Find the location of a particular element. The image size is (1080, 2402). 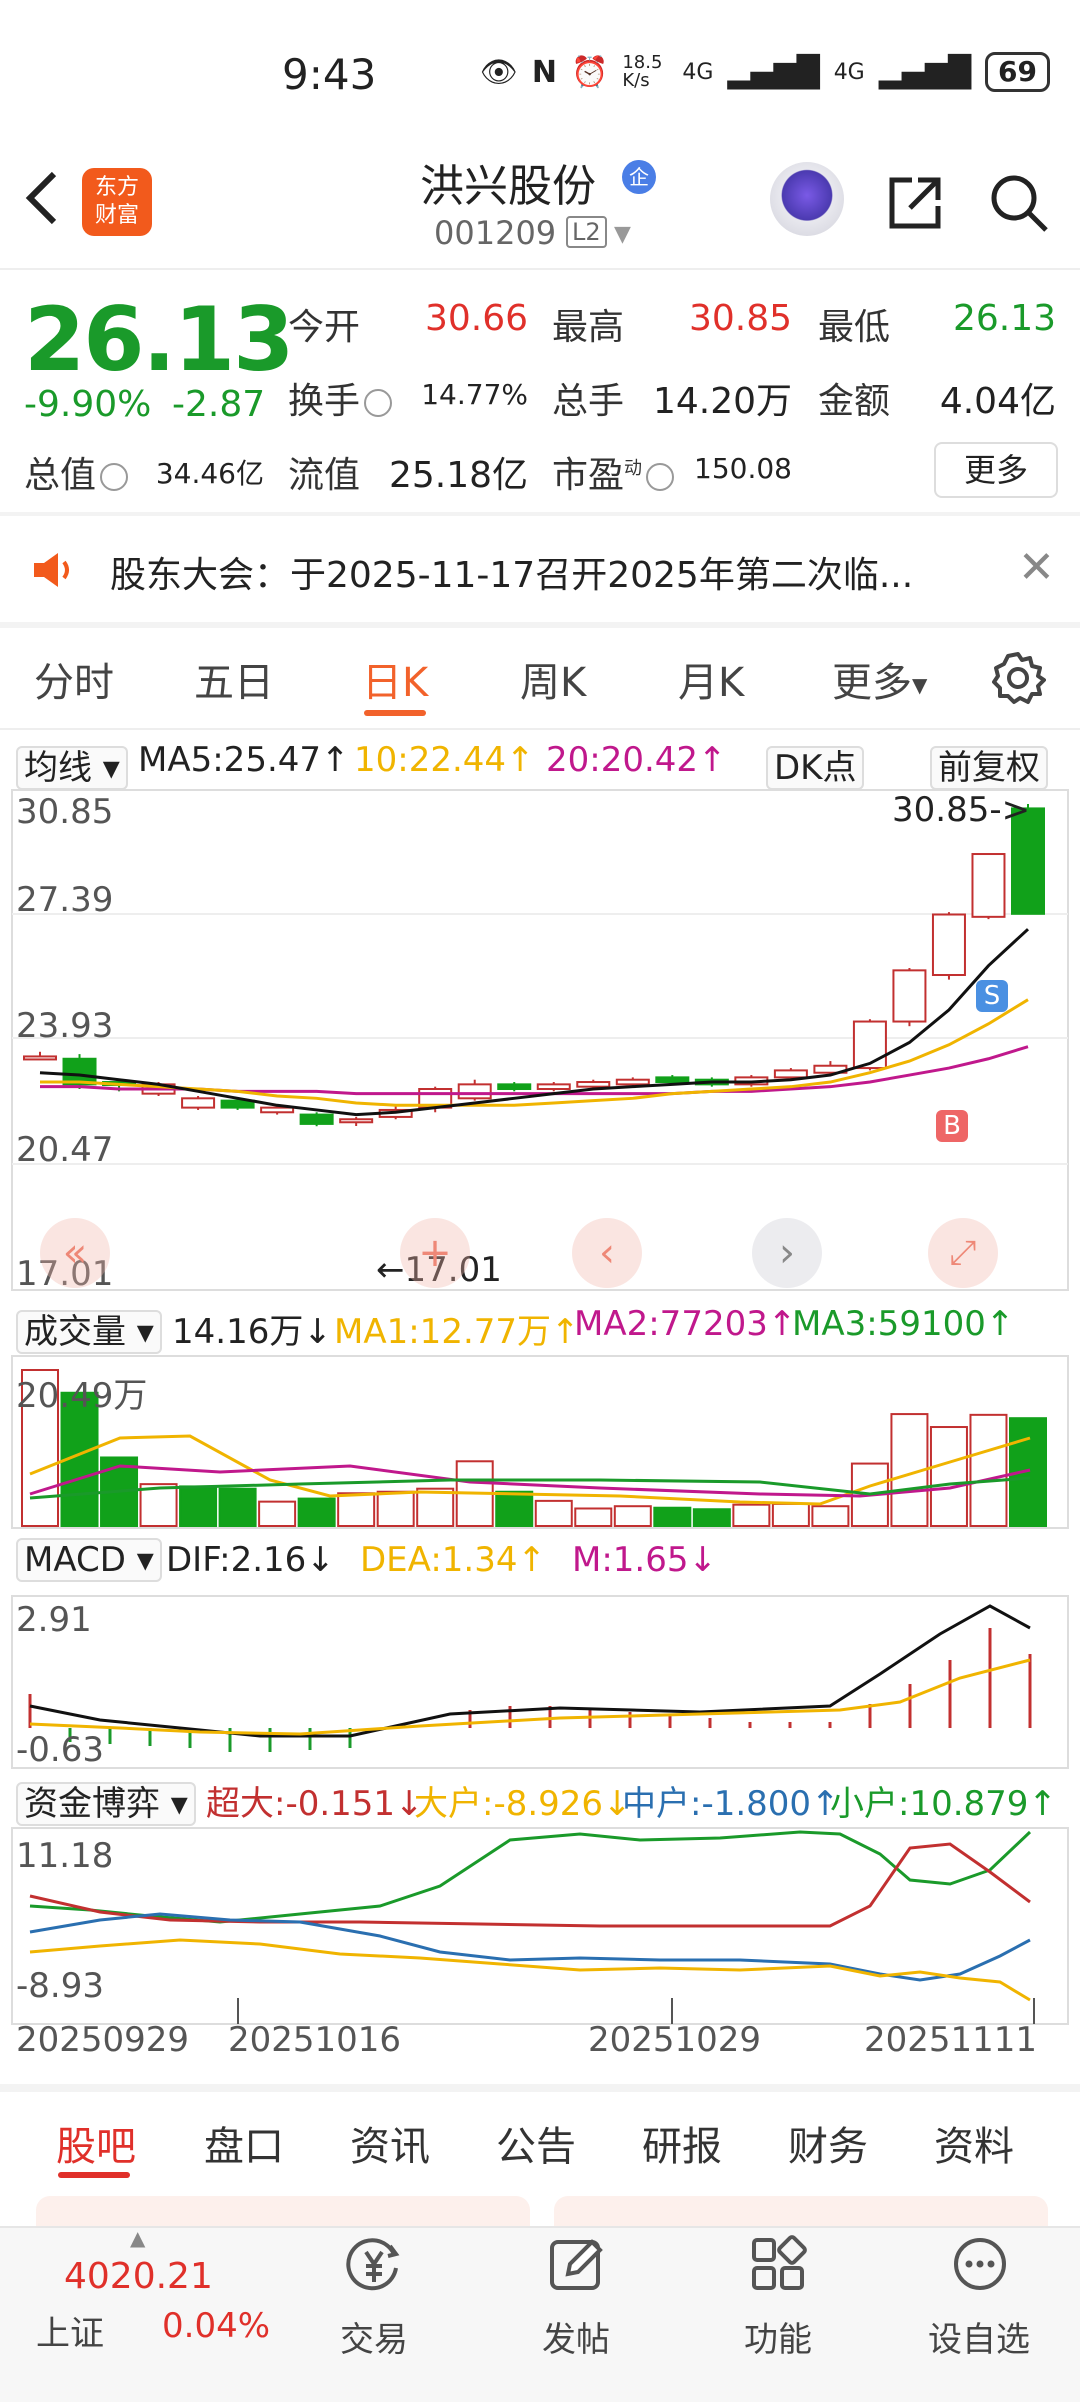

scroll-left-fast-button: « is located at coordinates (75, 1253).